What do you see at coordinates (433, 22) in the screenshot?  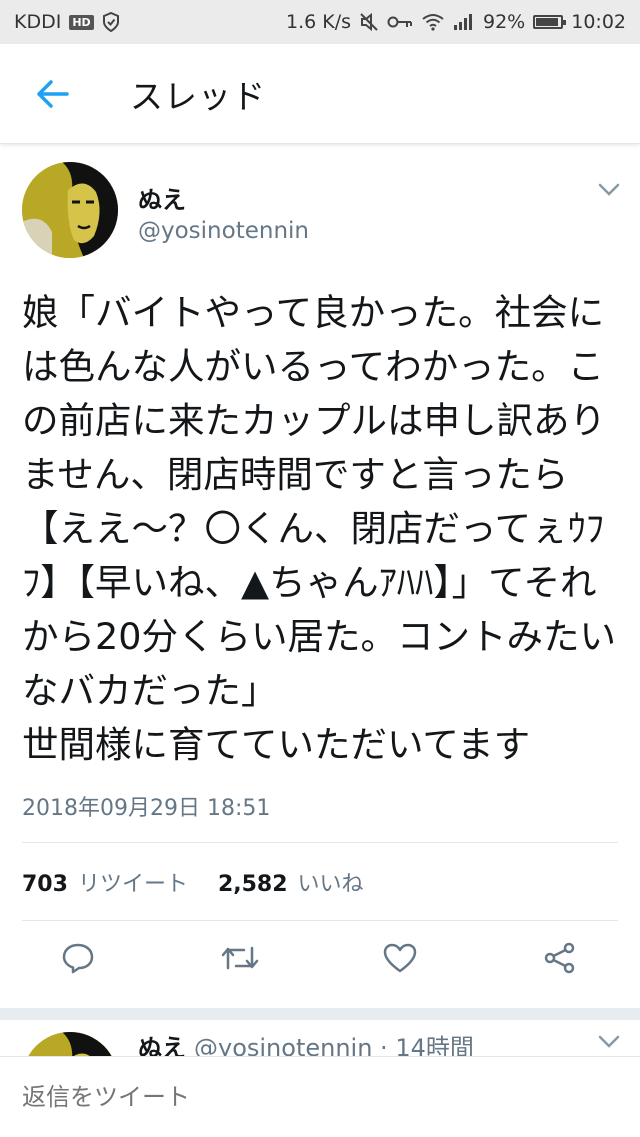 I see `wifi-icon` at bounding box center [433, 22].